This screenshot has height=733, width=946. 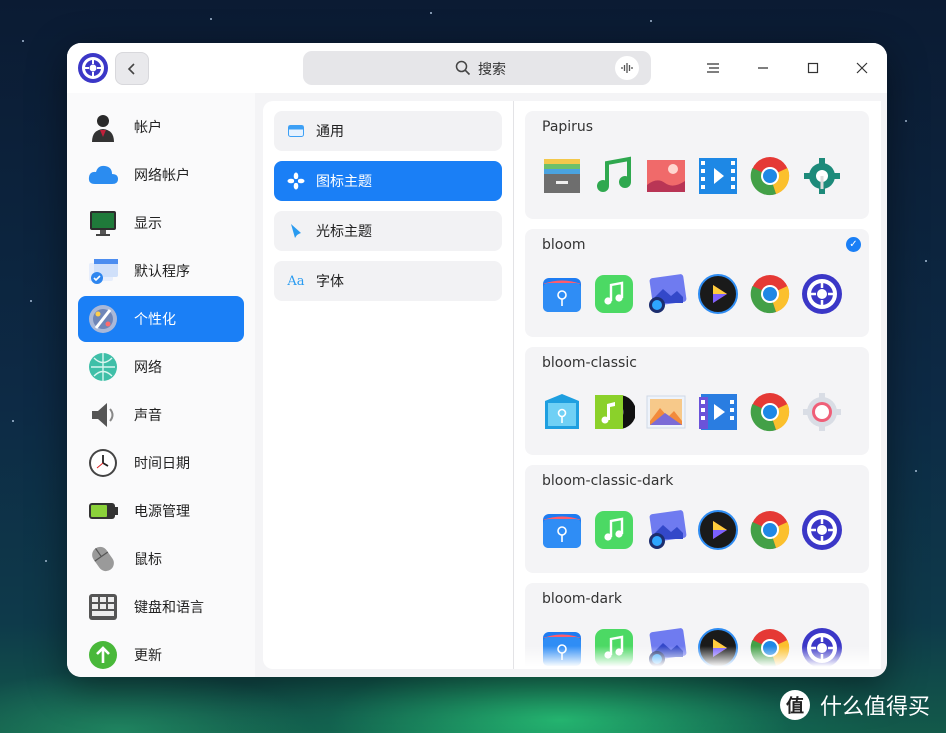 What do you see at coordinates (161, 463) in the screenshot?
I see `sidebar-item-datetime: 时间日期` at bounding box center [161, 463].